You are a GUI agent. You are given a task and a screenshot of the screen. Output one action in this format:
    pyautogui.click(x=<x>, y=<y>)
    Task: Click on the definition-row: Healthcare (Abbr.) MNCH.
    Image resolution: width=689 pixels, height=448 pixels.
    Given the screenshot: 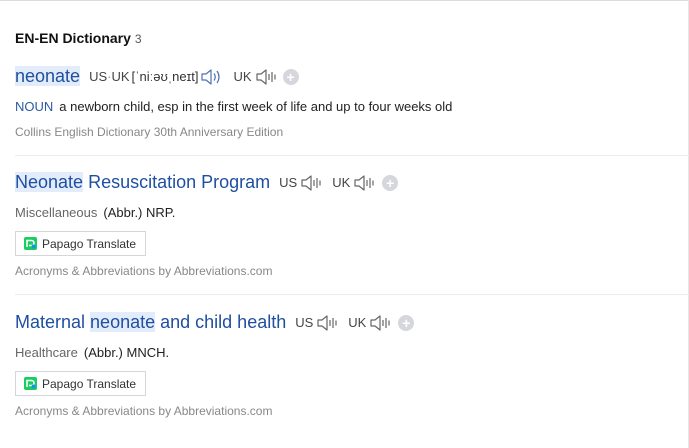 What is the action you would take?
    pyautogui.click(x=92, y=352)
    